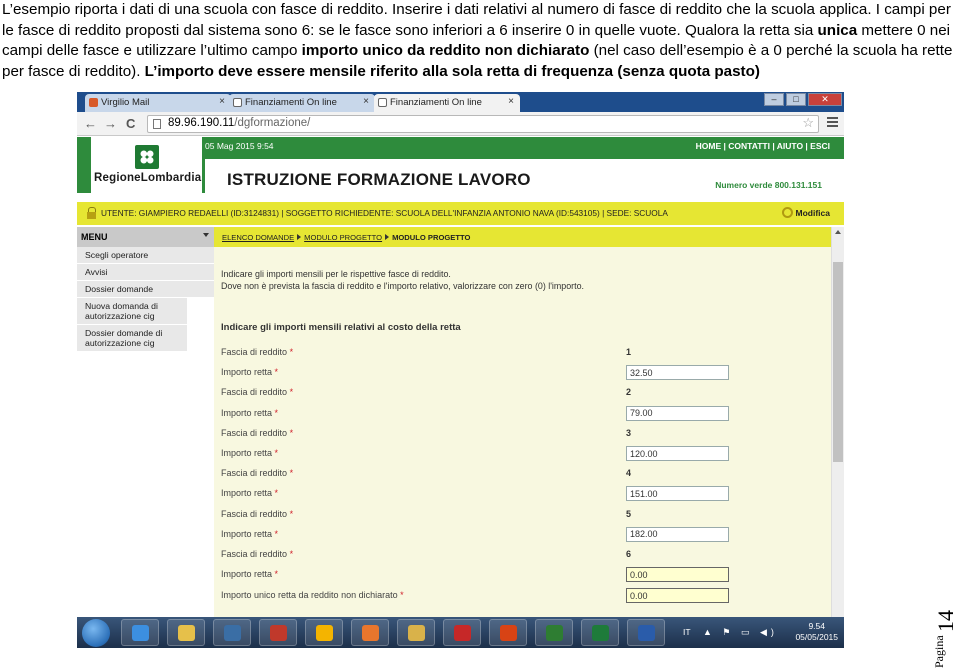 The height and width of the screenshot is (671, 960). Describe the element at coordinates (521, 353) in the screenshot. I see `fascia-row: Fascia di reddito * 1` at that location.